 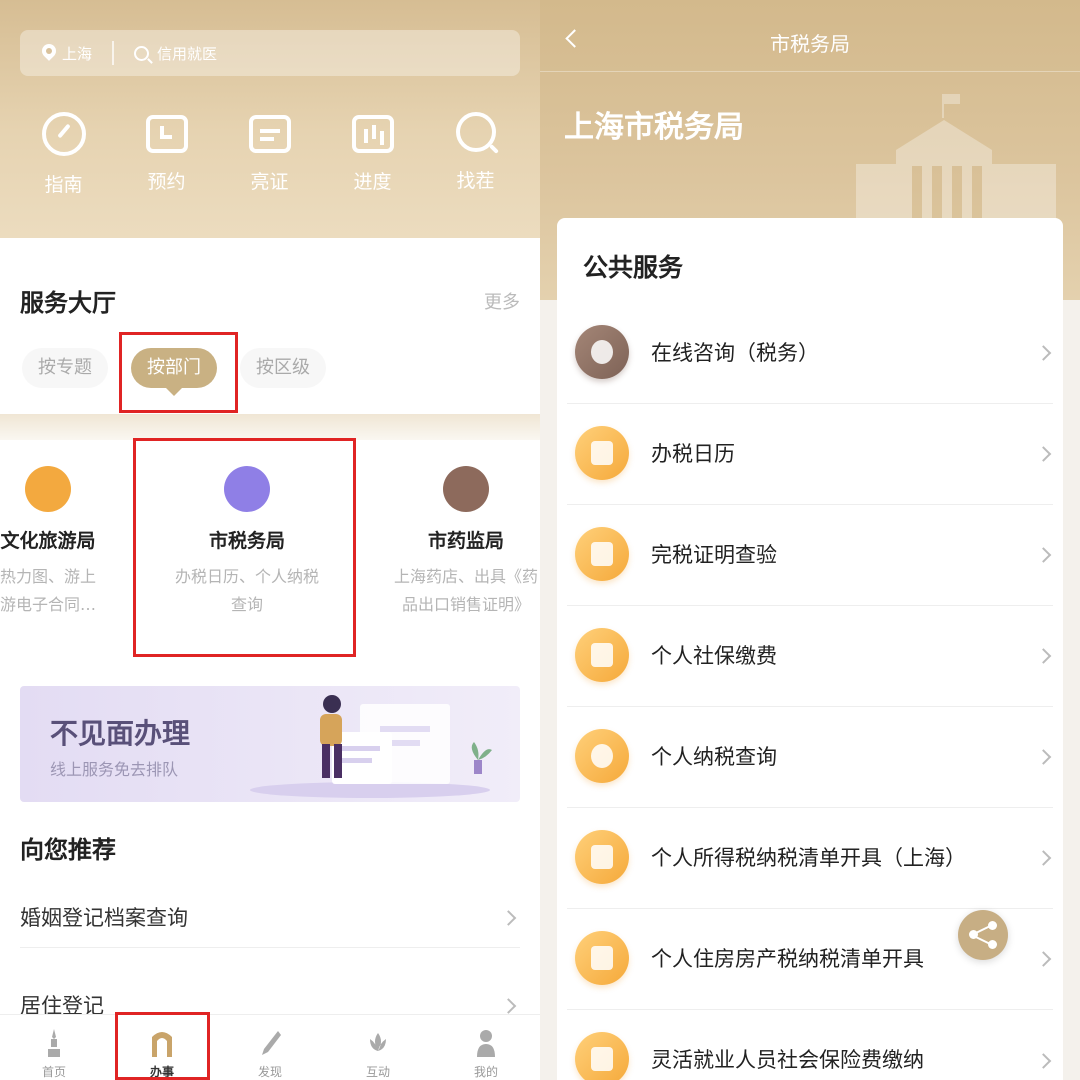 I want to click on recommend-item: 婚姻登记档案查询, so click(x=270, y=918).